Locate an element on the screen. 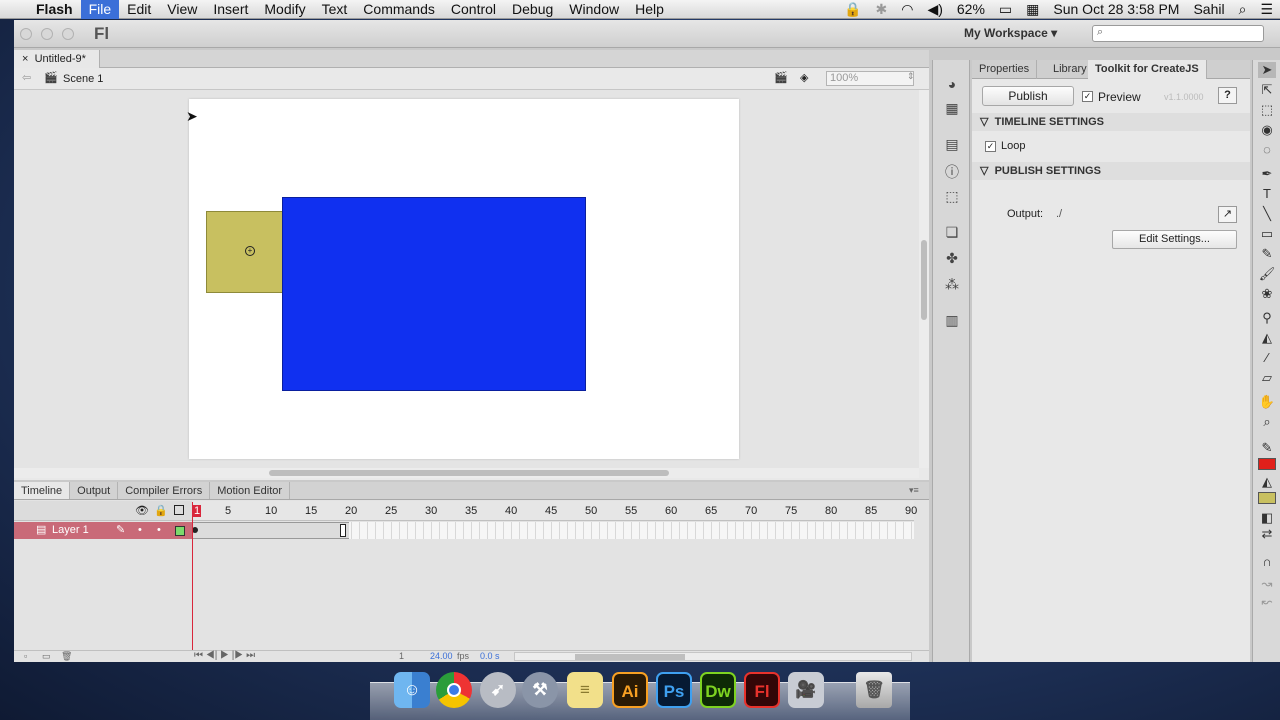 The width and height of the screenshot is (1280, 720). new-folder-icon: ▭ is located at coordinates (46, 656).